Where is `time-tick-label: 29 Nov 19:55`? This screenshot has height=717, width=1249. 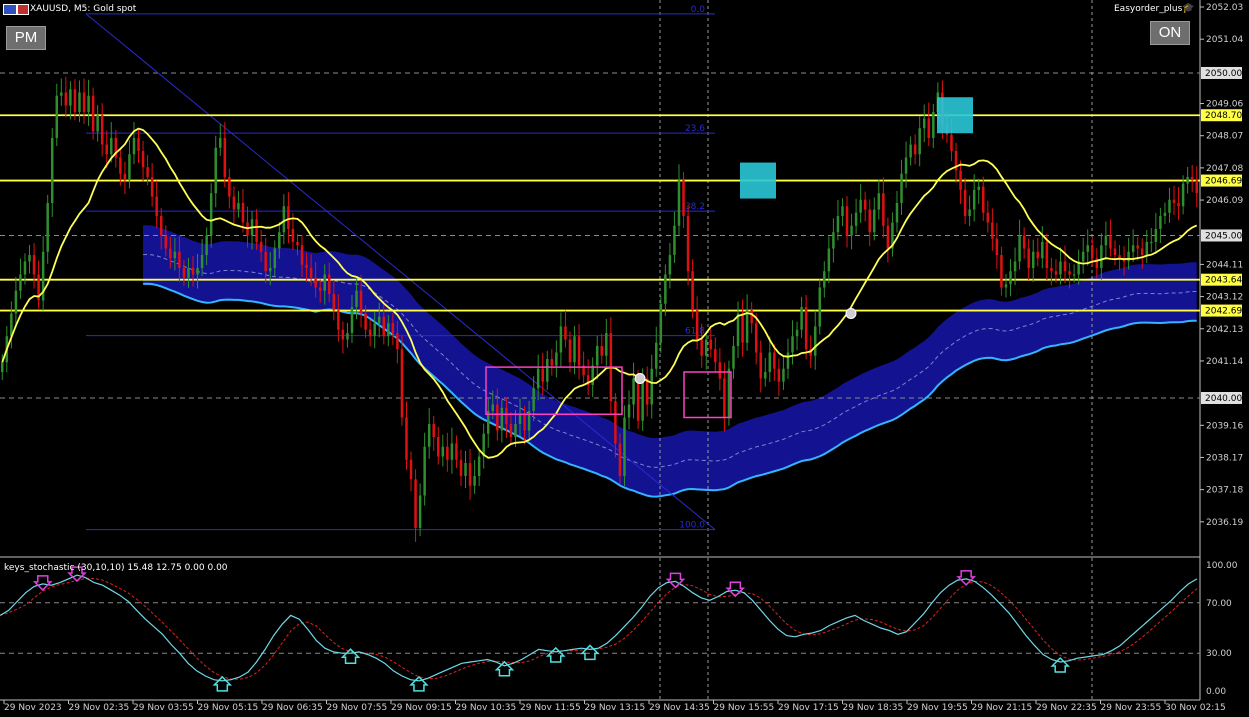
time-tick-label: 29 Nov 19:55 is located at coordinates (937, 708).